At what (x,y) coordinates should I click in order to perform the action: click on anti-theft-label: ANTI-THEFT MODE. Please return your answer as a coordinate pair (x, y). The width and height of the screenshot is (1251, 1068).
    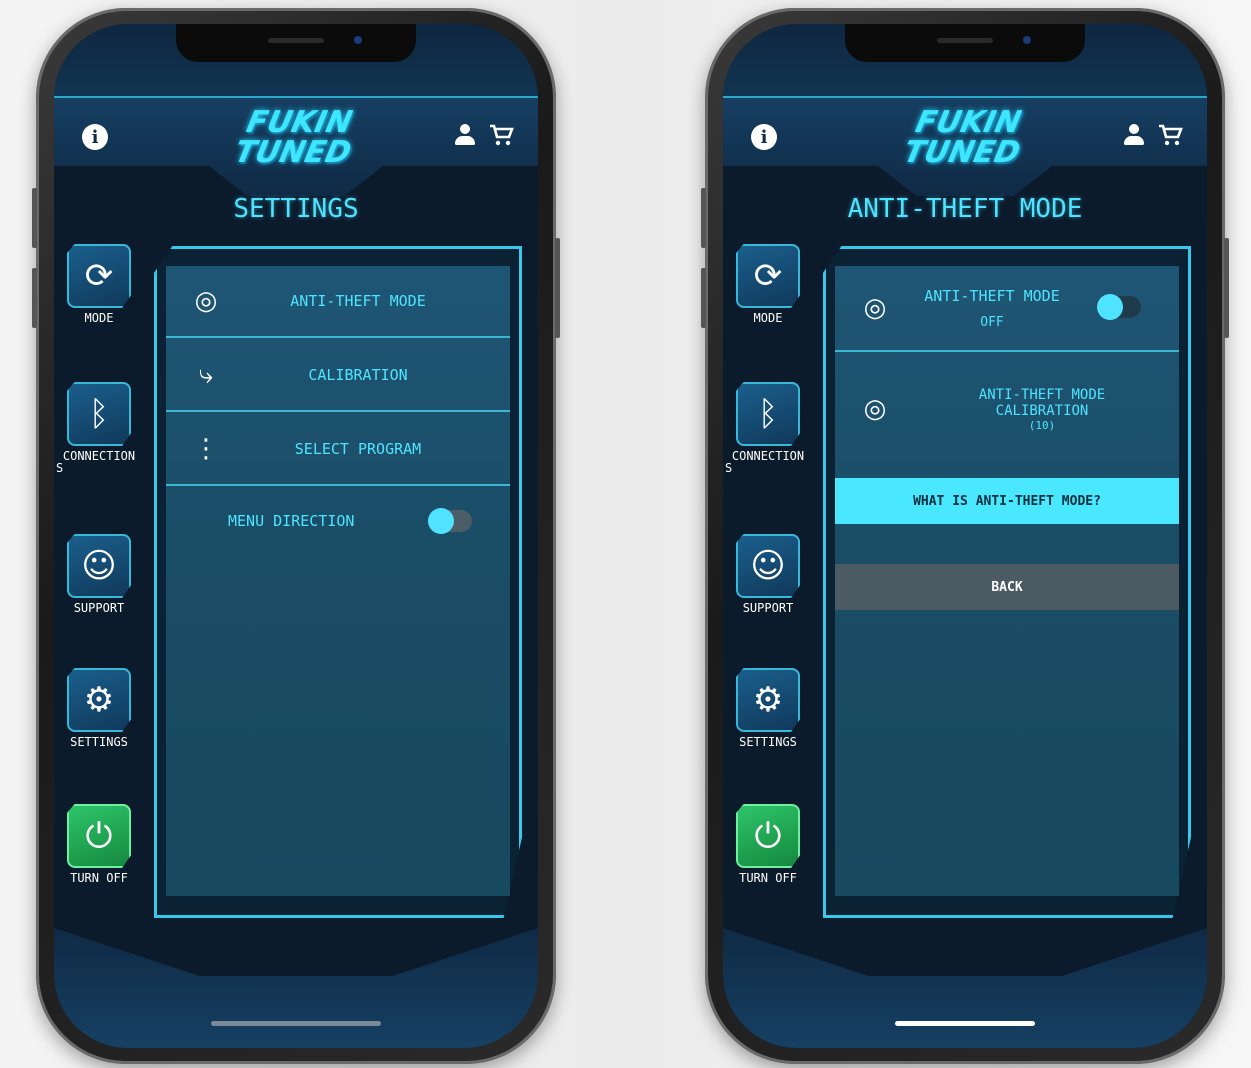
    Looking at the image, I should click on (992, 295).